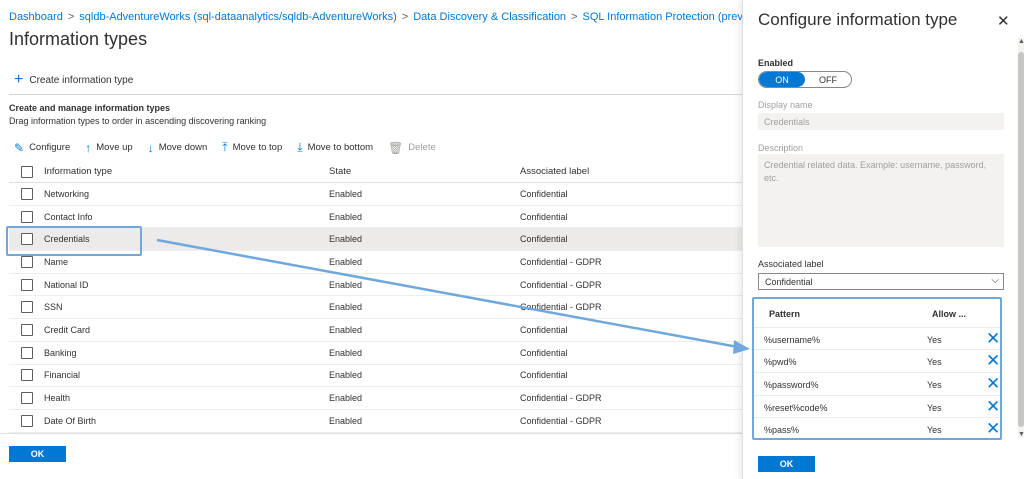 The image size is (1024, 479). What do you see at coordinates (554, 171) in the screenshot?
I see `header-associated-label: Associated label` at bounding box center [554, 171].